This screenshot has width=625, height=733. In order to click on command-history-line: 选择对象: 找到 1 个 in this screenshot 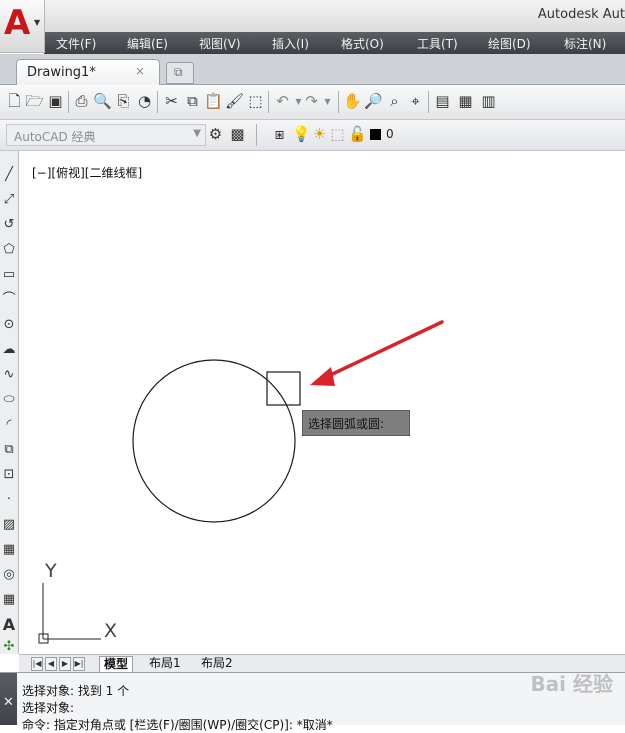, I will do `click(76, 691)`.